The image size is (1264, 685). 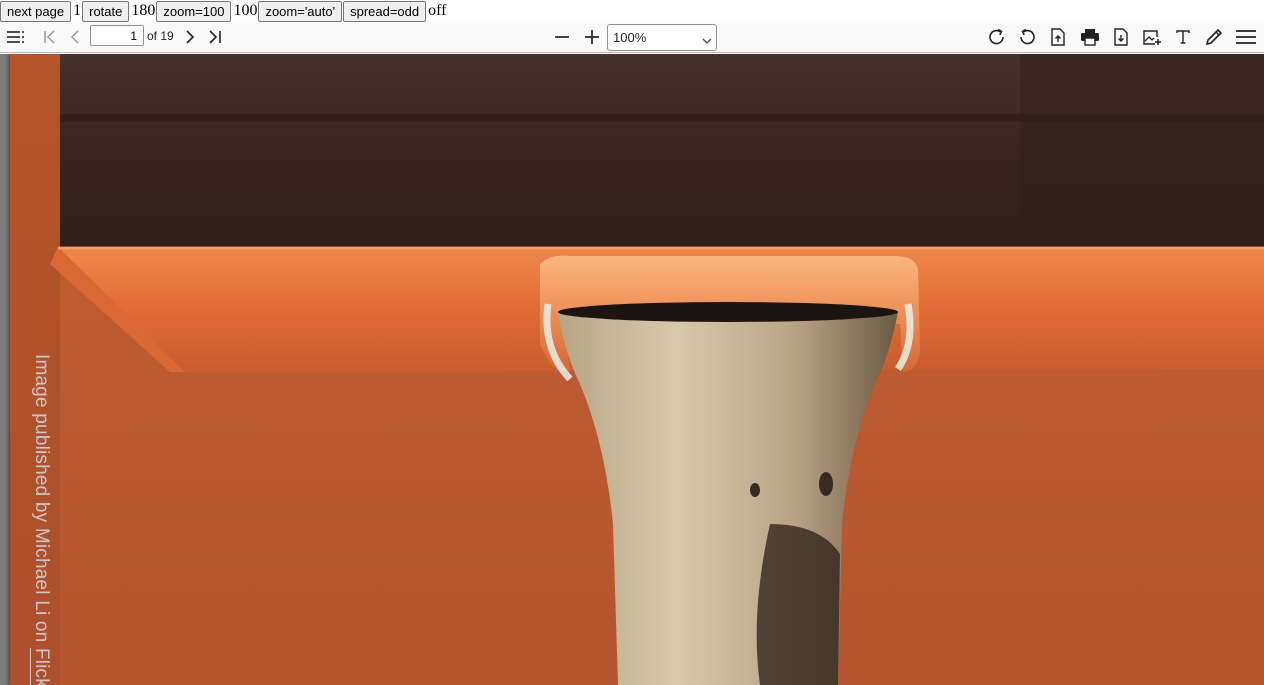 What do you see at coordinates (1058, 37) in the screenshot?
I see `open-file-icon` at bounding box center [1058, 37].